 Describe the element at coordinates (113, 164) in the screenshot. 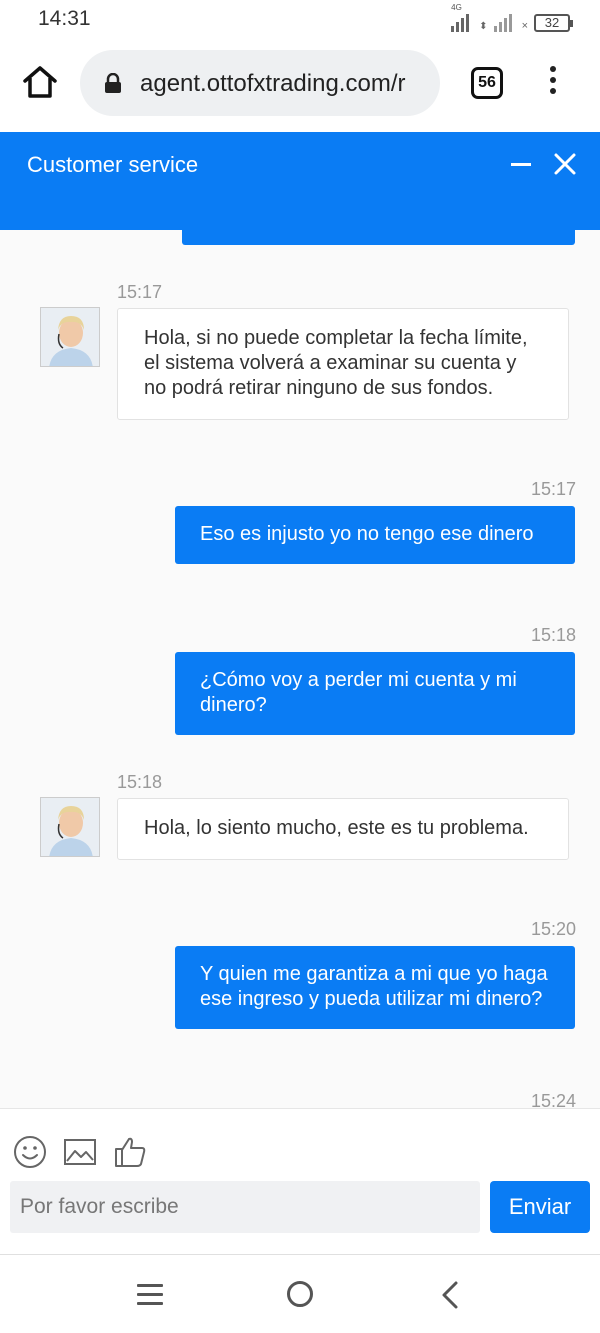

I see `chat-title: Customer service` at that location.